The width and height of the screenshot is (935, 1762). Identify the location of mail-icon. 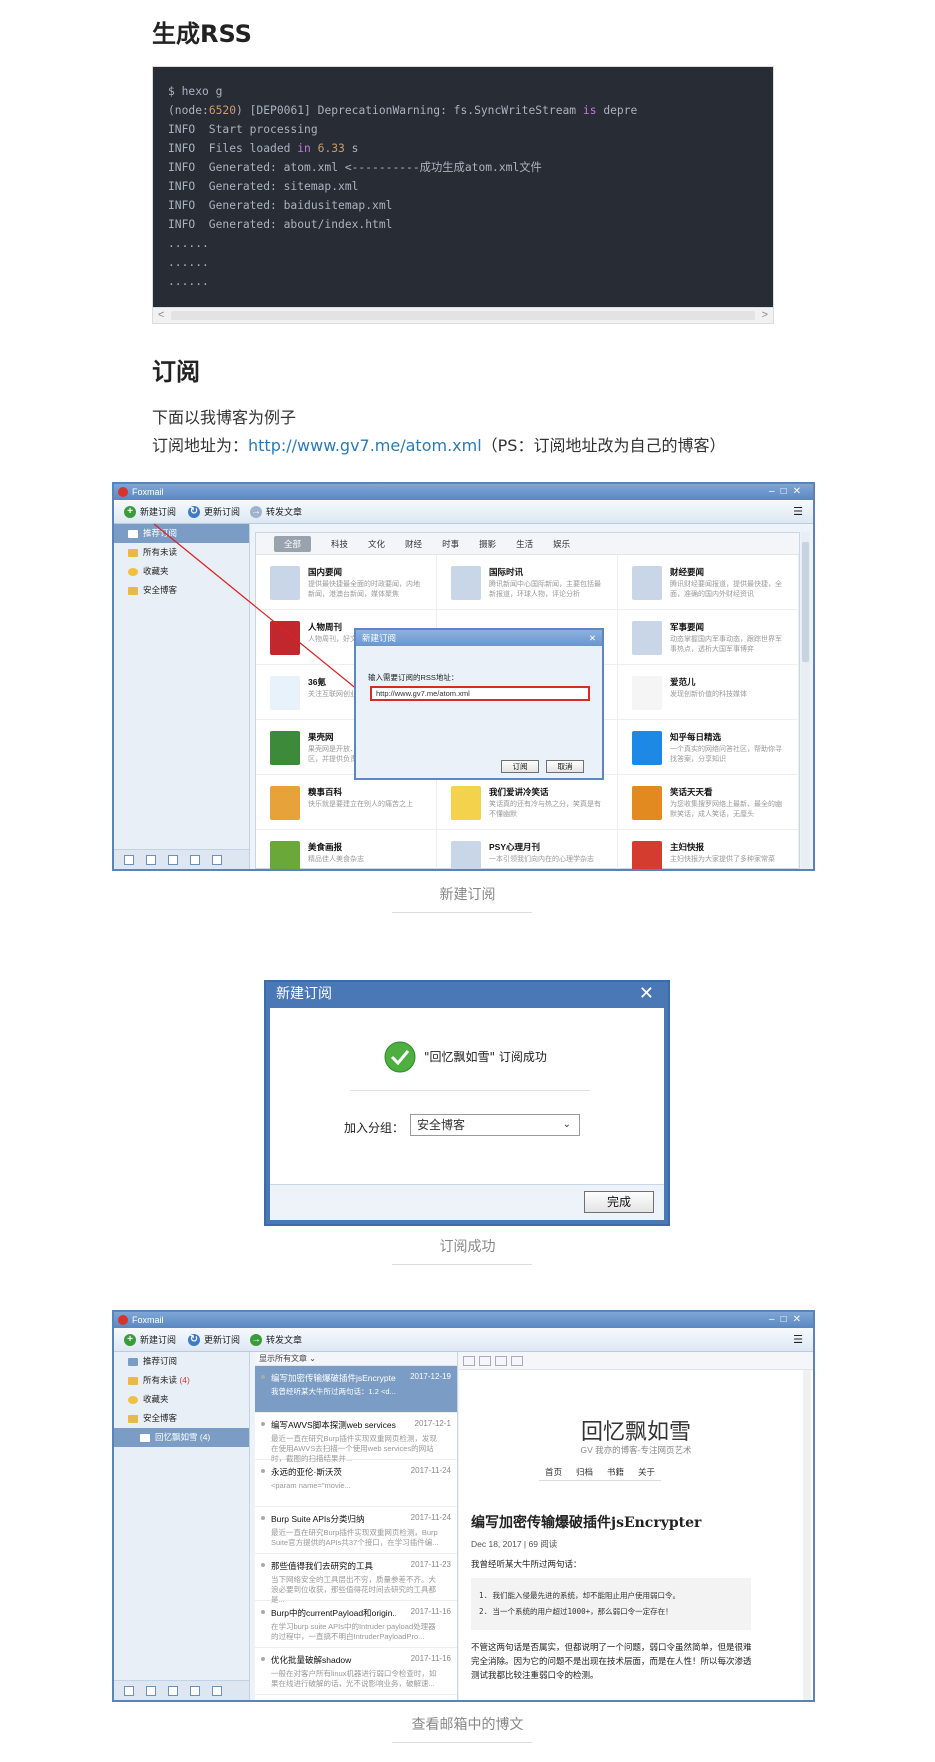
(129, 1691).